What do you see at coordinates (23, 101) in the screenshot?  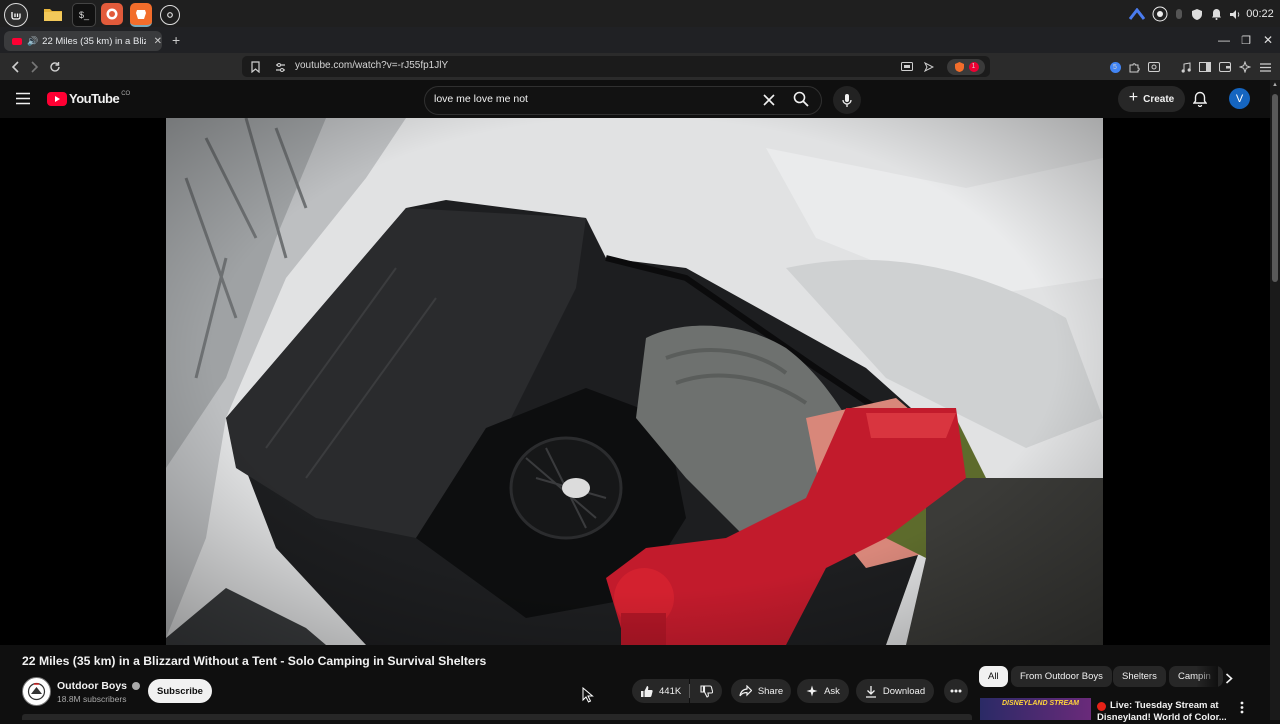 I see `hamburger-menu-icon` at bounding box center [23, 101].